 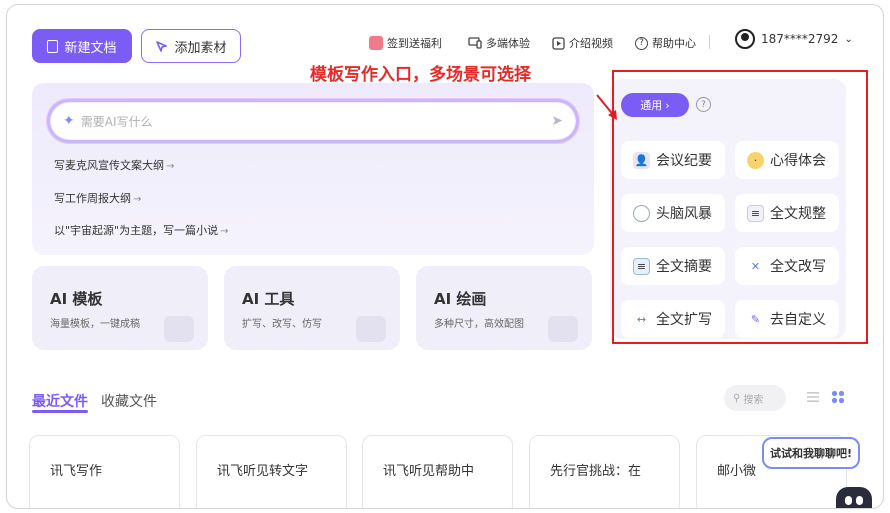 What do you see at coordinates (120, 308) in the screenshot?
I see `card-ai-template: AI 模板 海量模板，一键成稿` at bounding box center [120, 308].